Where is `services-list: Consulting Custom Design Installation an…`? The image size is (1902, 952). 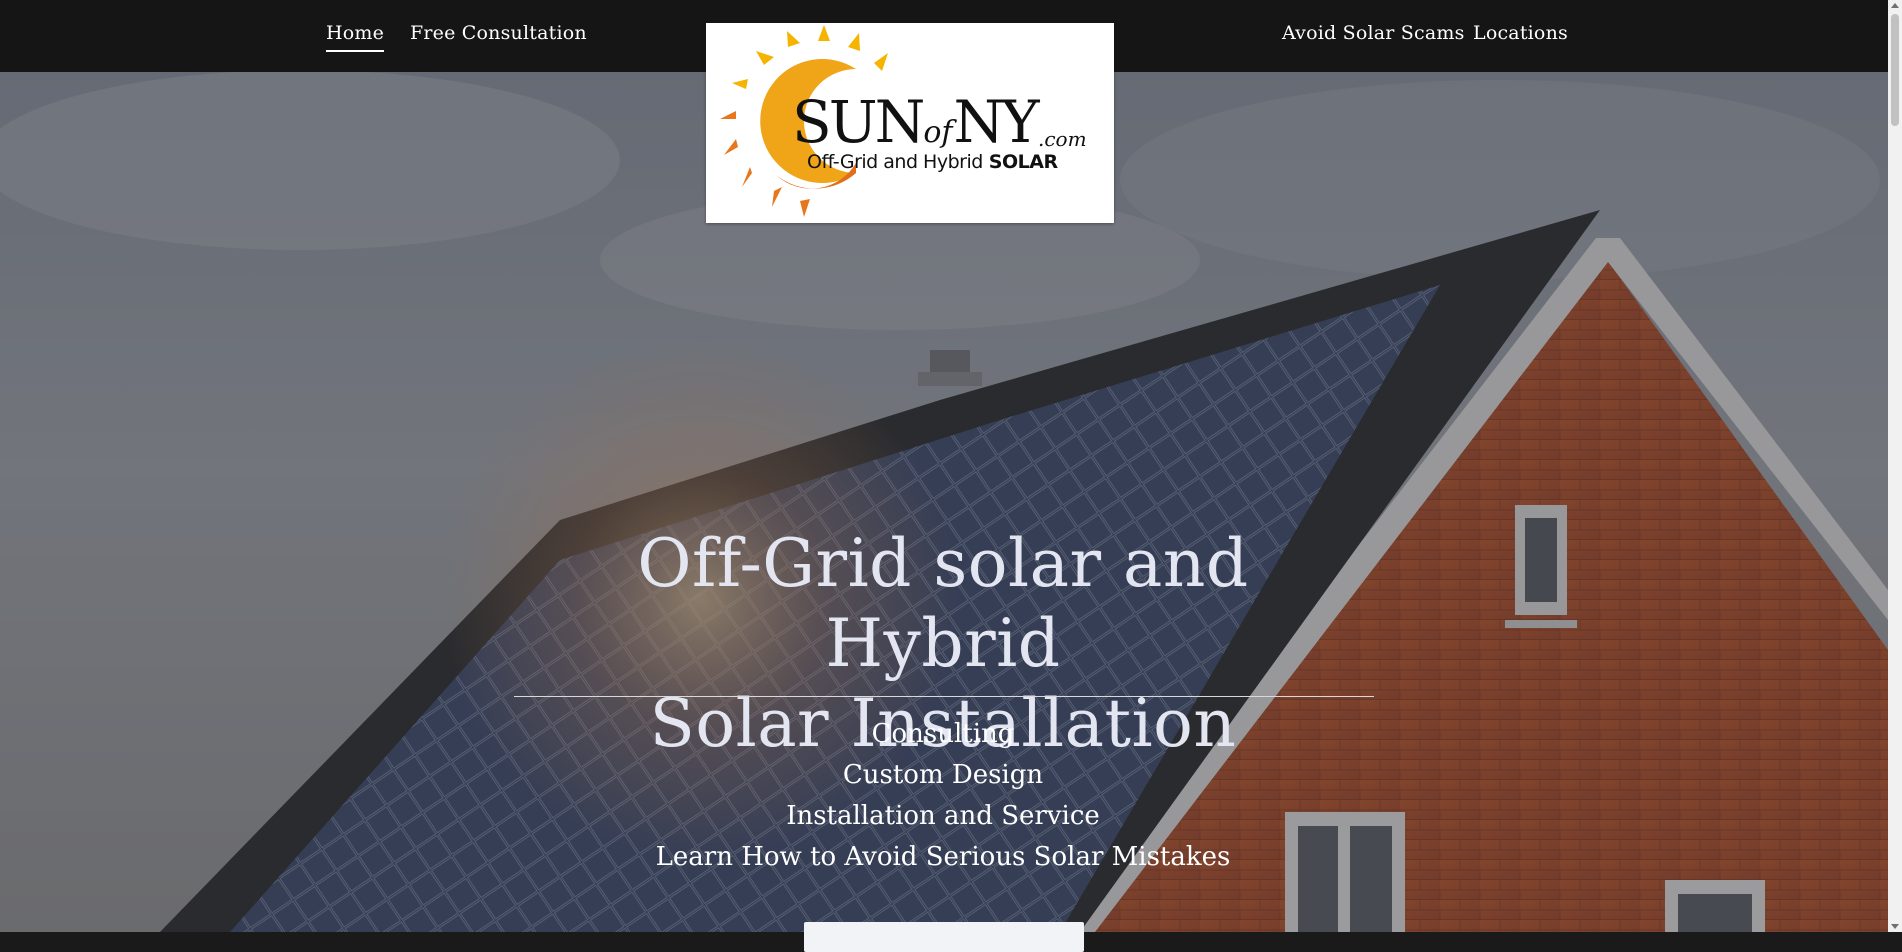
services-list: Consulting Custom Design Installation an… is located at coordinates (943, 796).